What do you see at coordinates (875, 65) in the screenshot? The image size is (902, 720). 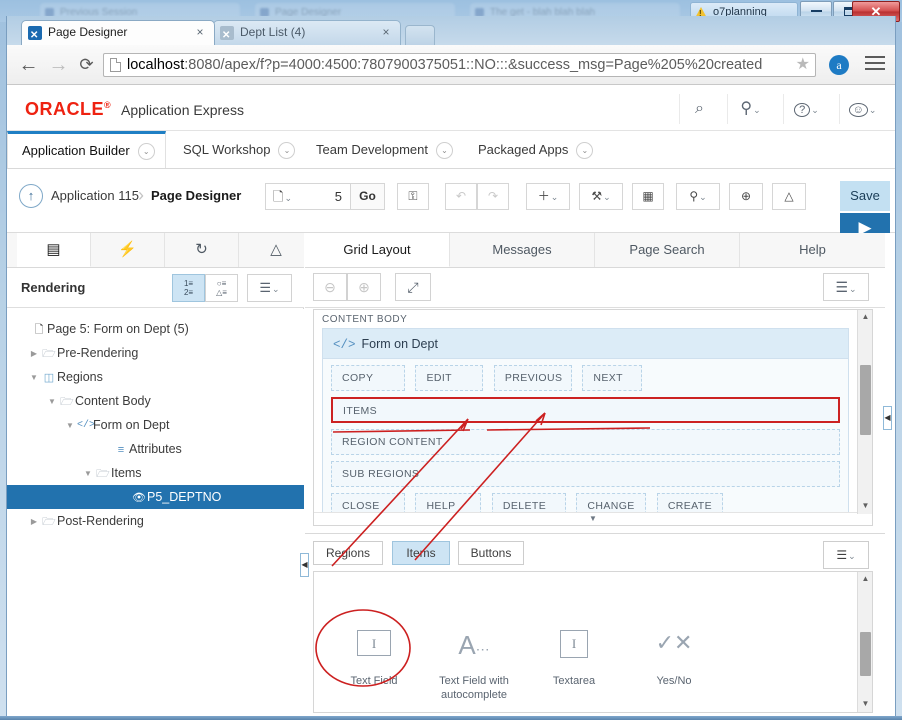 I see `hamburger-menu-icon` at bounding box center [875, 65].